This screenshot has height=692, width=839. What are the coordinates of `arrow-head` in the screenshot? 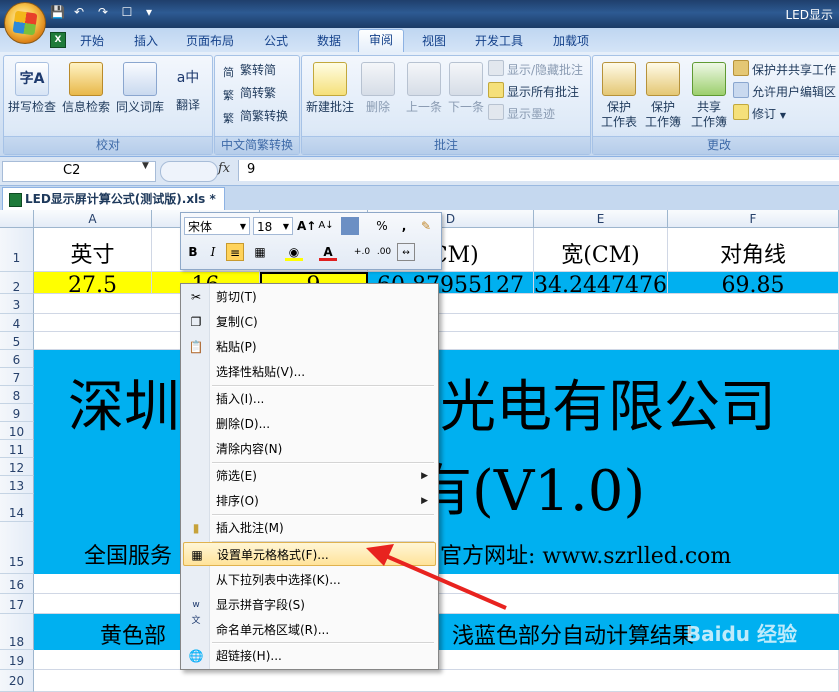 It's located at (380, 555).